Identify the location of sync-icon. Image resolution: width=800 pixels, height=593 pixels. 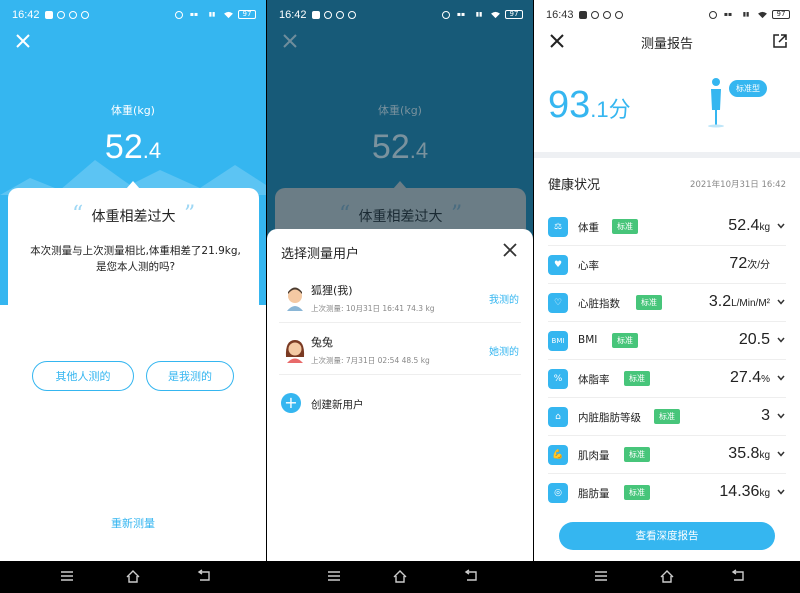
(61, 15).